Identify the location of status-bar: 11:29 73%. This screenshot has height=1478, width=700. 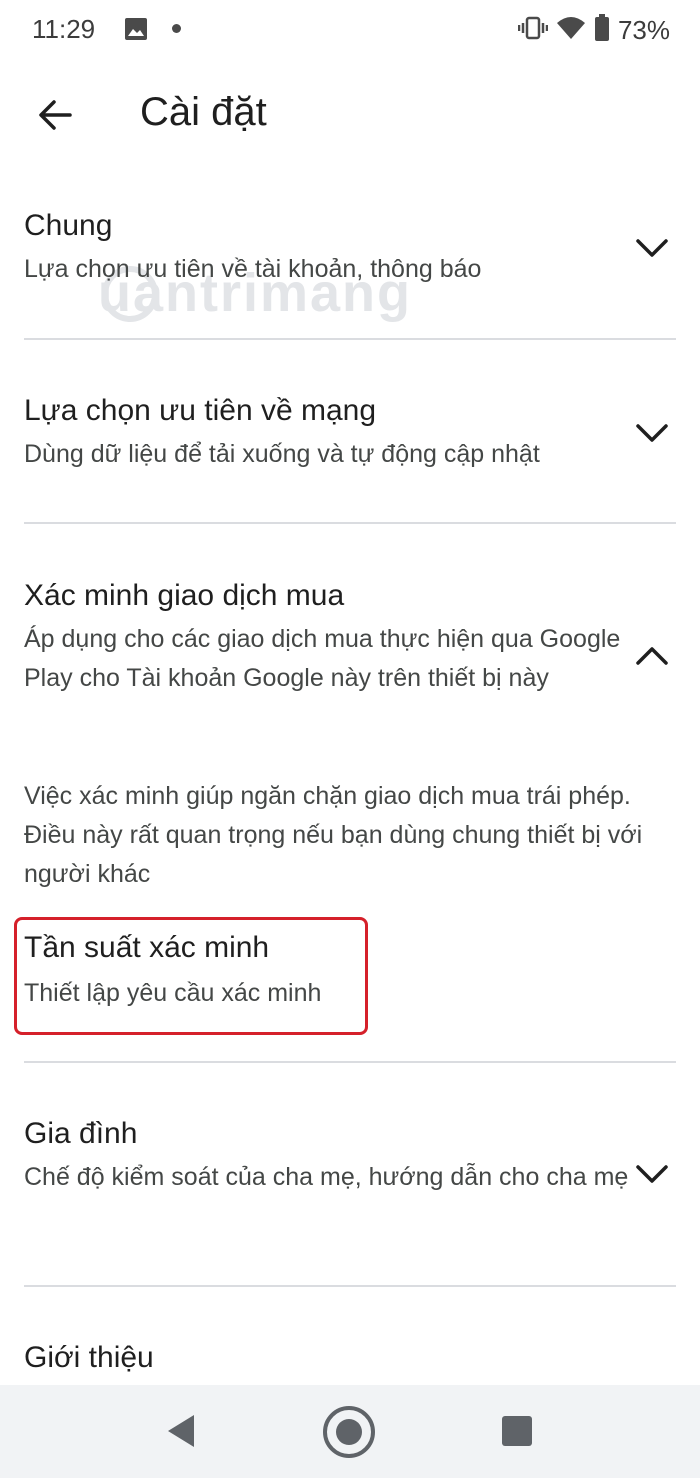
(350, 30).